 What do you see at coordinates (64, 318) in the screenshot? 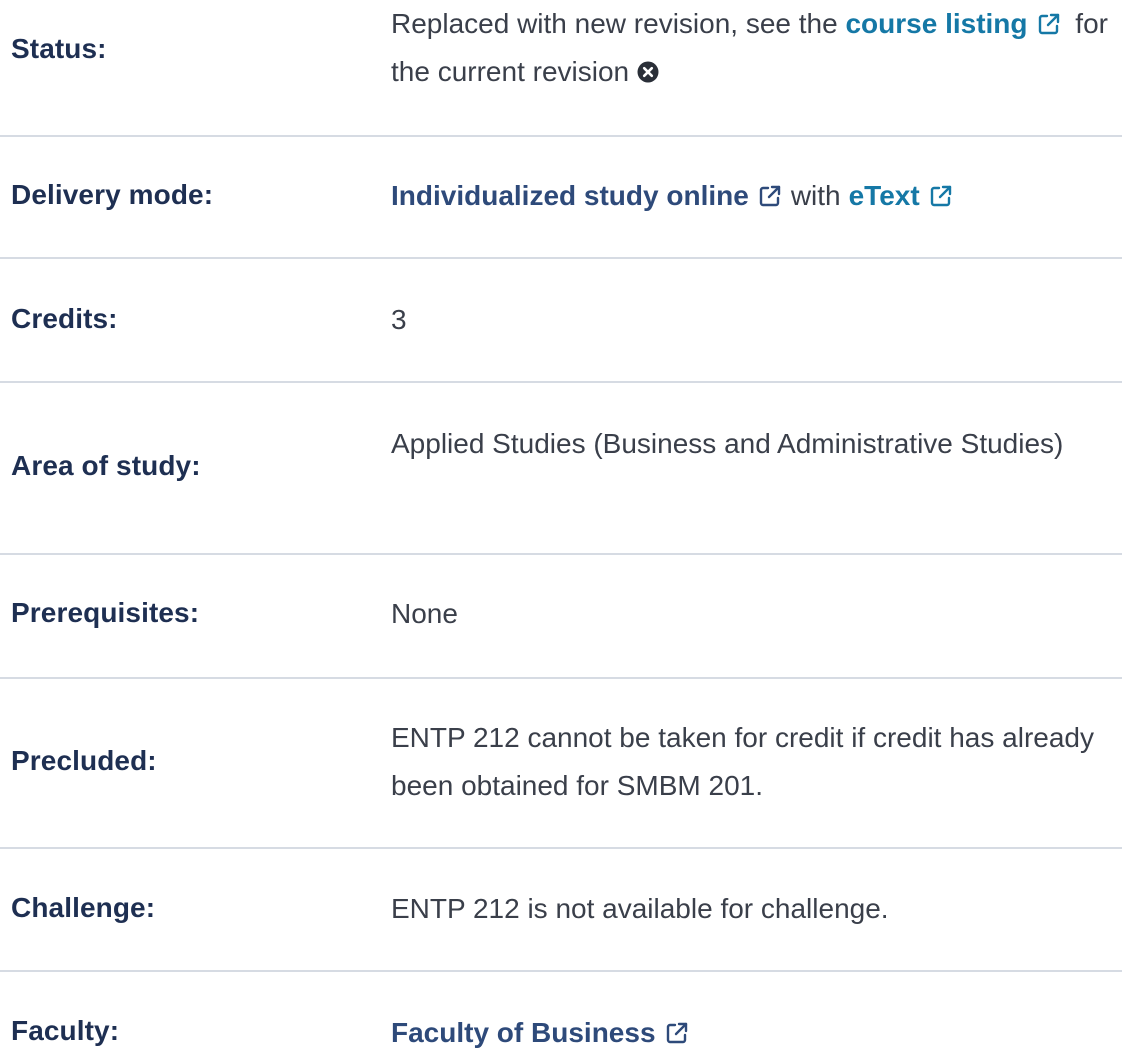
I see `credits-label: Credits:` at bounding box center [64, 318].